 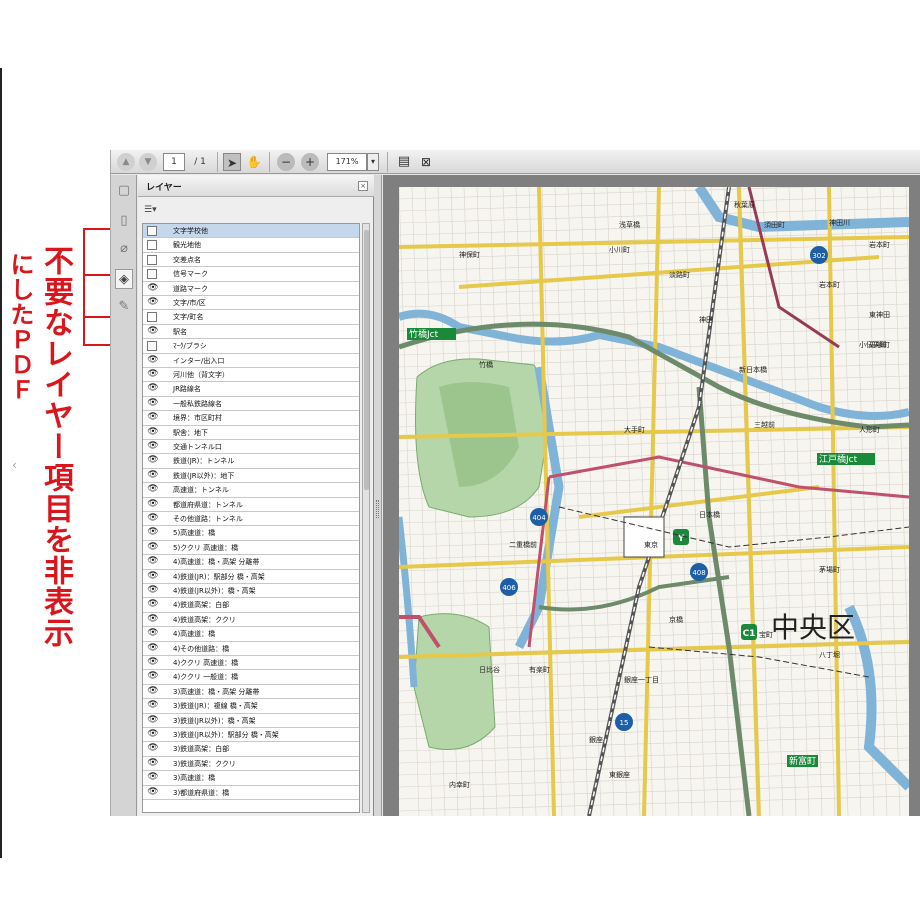 I want to click on fit-page-icon: ▤, so click(x=404, y=162).